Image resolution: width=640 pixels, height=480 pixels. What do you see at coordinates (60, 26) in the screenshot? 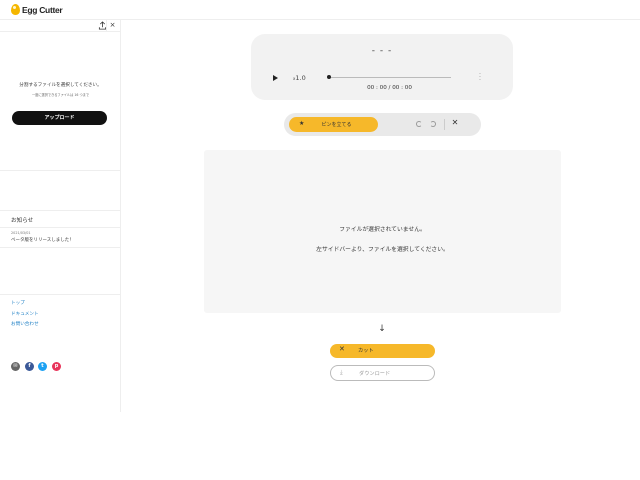
I see `sidebar-toolbar: ×` at bounding box center [60, 26].